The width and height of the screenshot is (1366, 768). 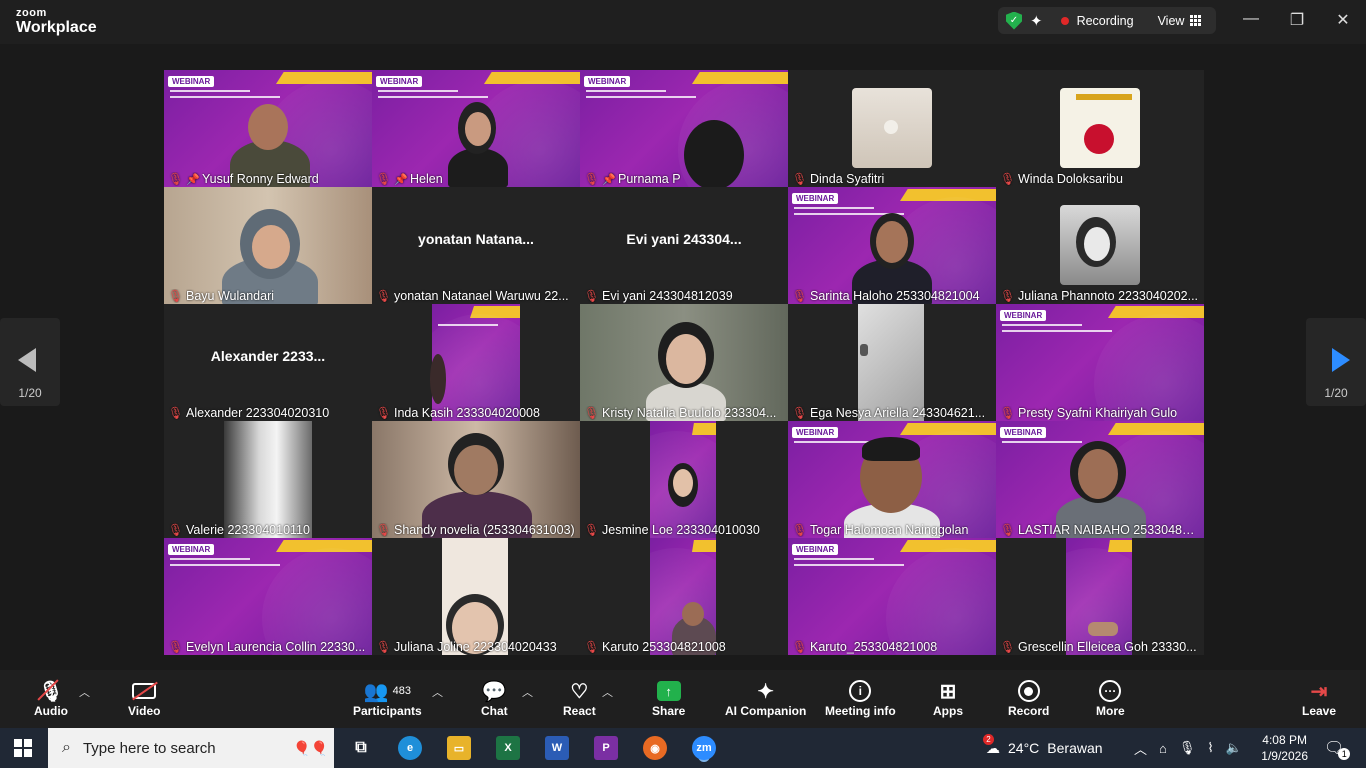 I want to click on pdf-app-icon: P, so click(x=606, y=748).